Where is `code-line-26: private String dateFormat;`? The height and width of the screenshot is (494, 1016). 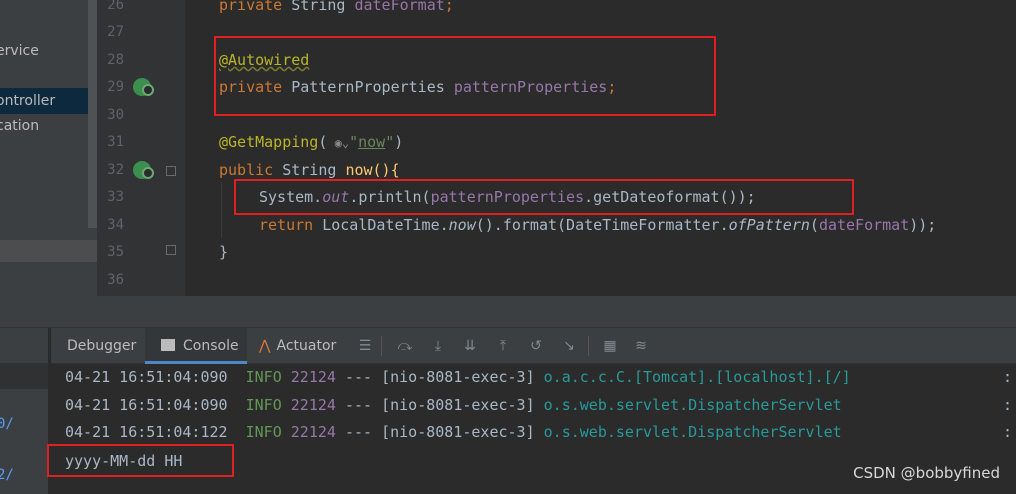 code-line-26: private String dateFormat; is located at coordinates (336, 7).